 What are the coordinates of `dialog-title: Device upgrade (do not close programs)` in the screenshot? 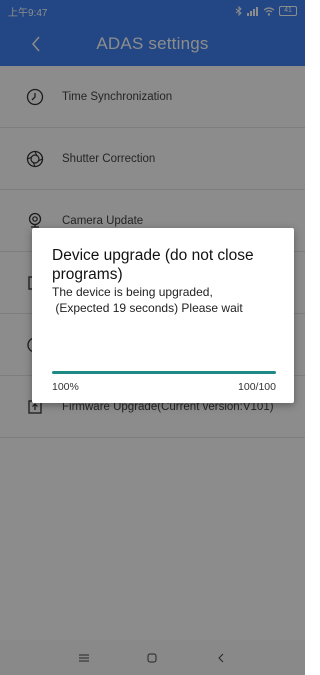 It's located at (153, 265).